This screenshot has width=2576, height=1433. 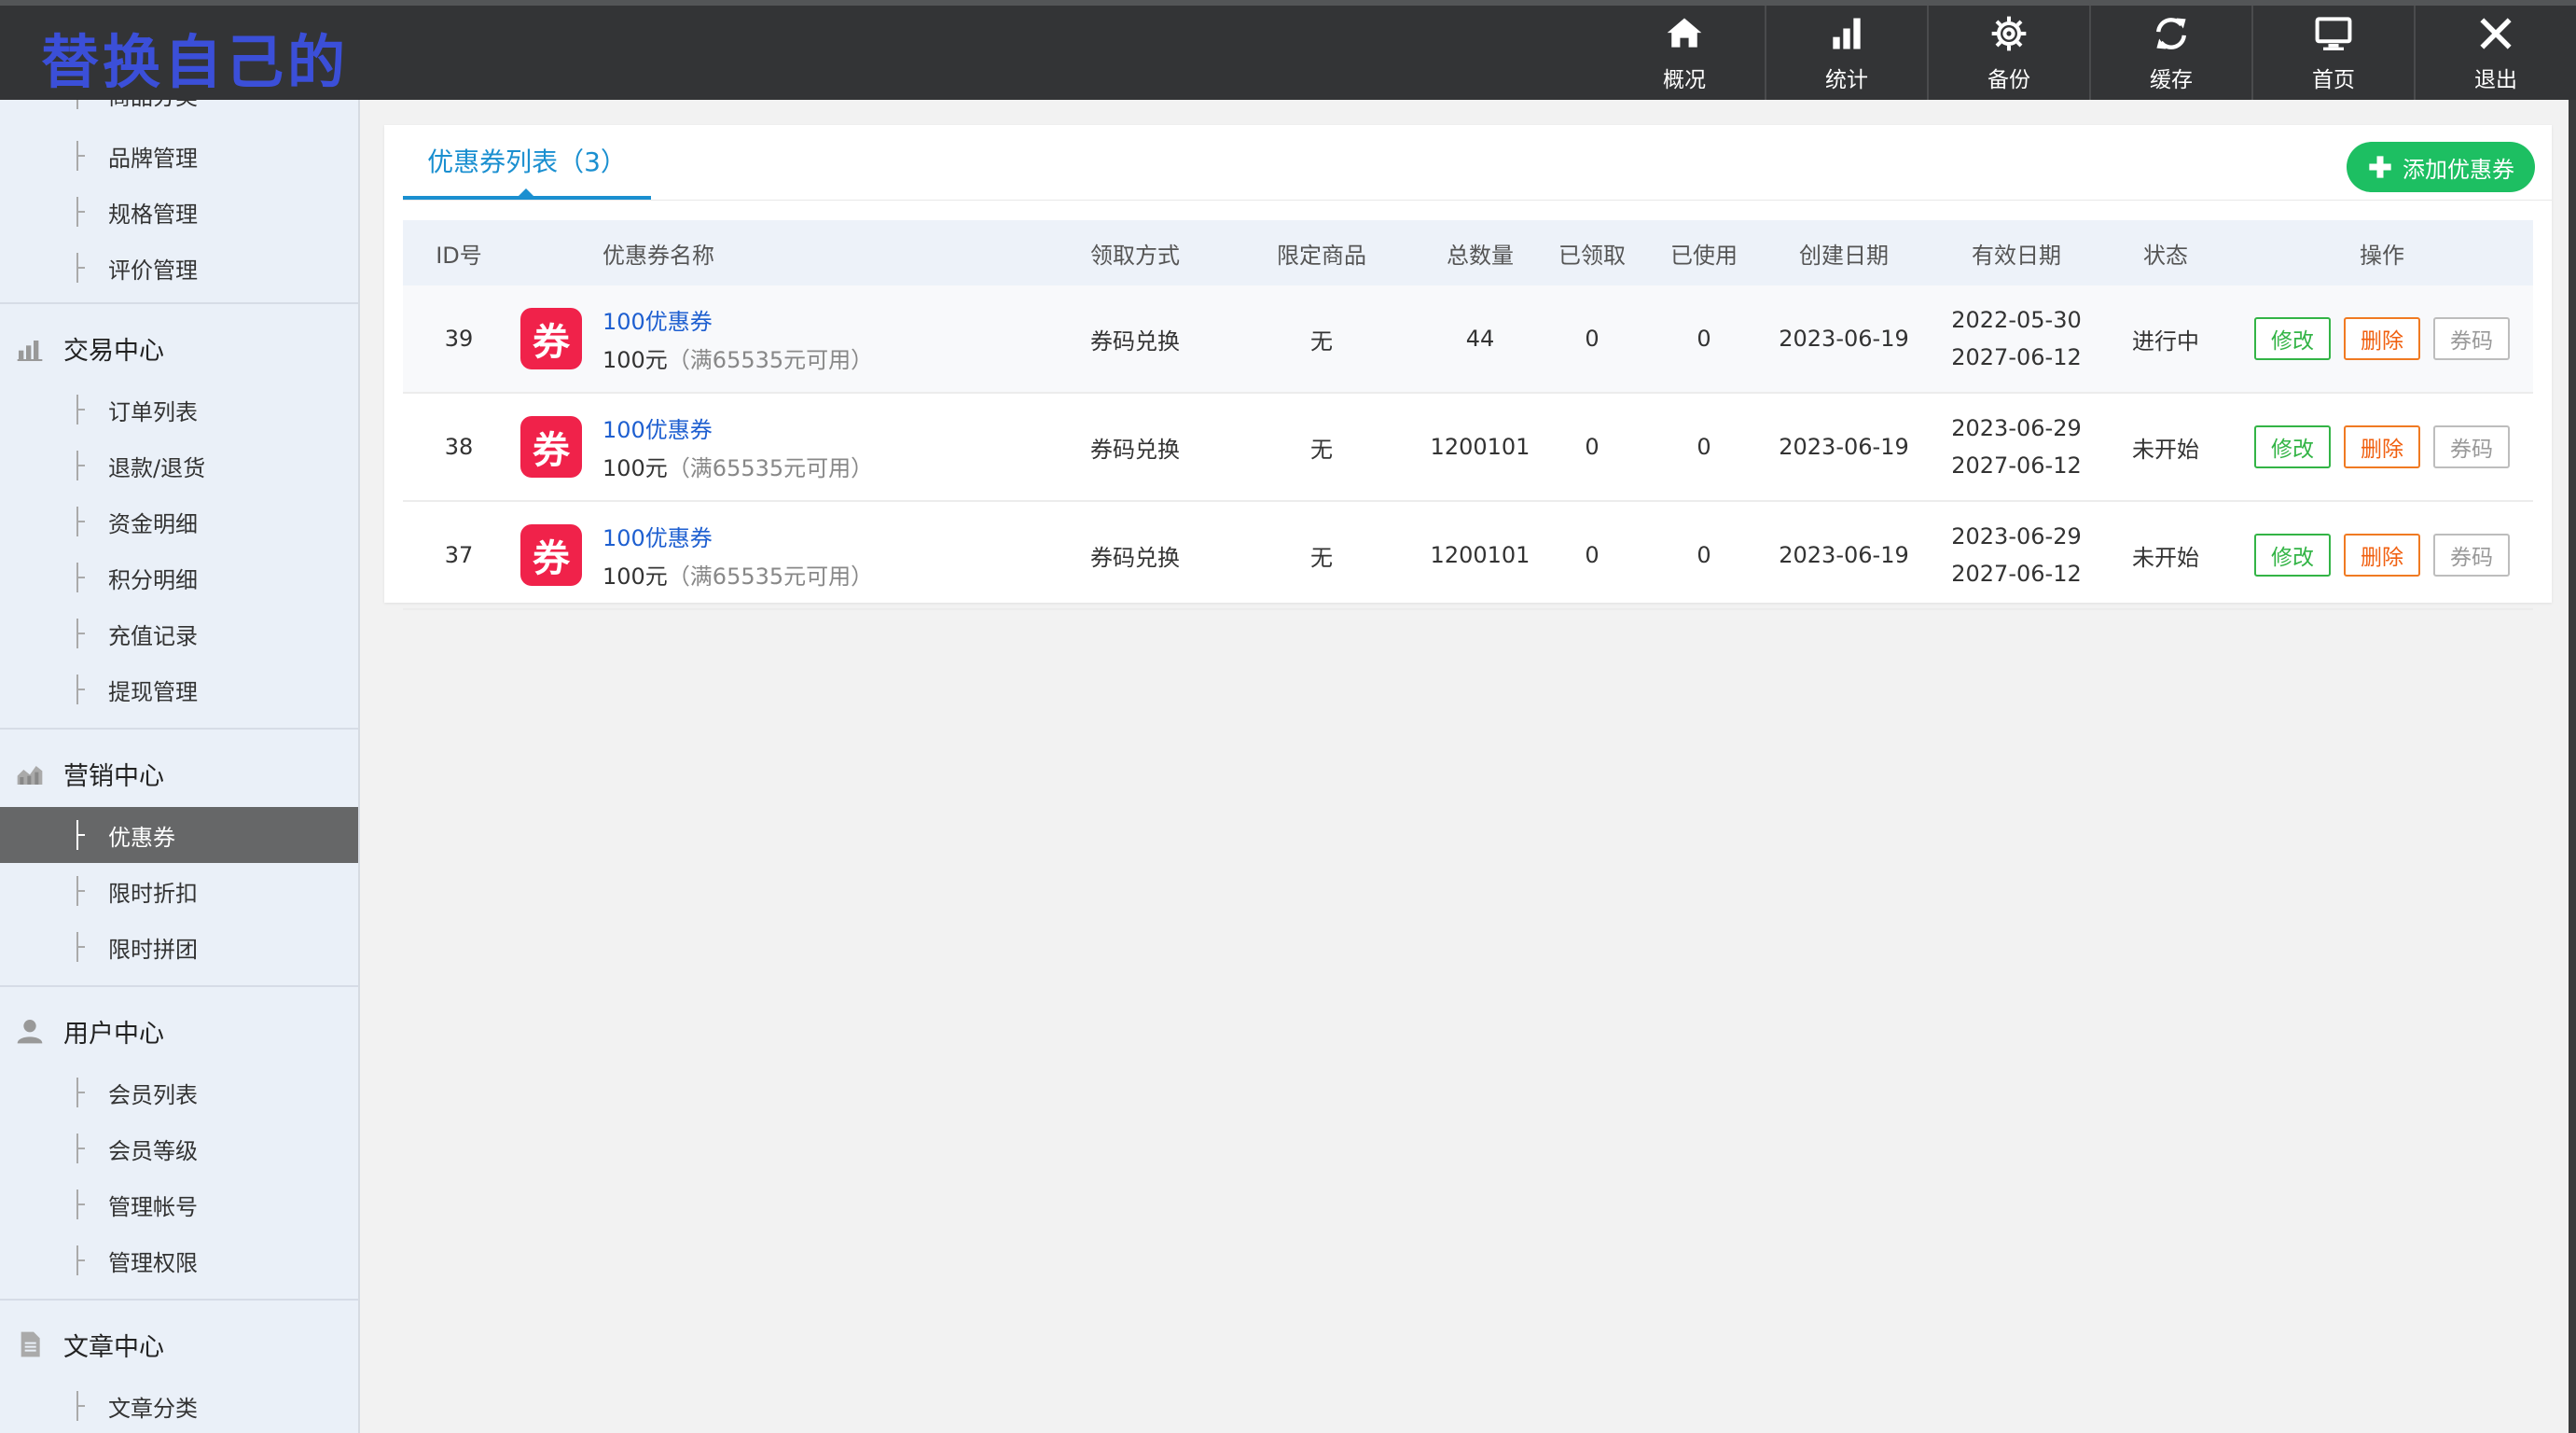 I want to click on sidebar-item-article-category: 文章分类, so click(x=179, y=1405).